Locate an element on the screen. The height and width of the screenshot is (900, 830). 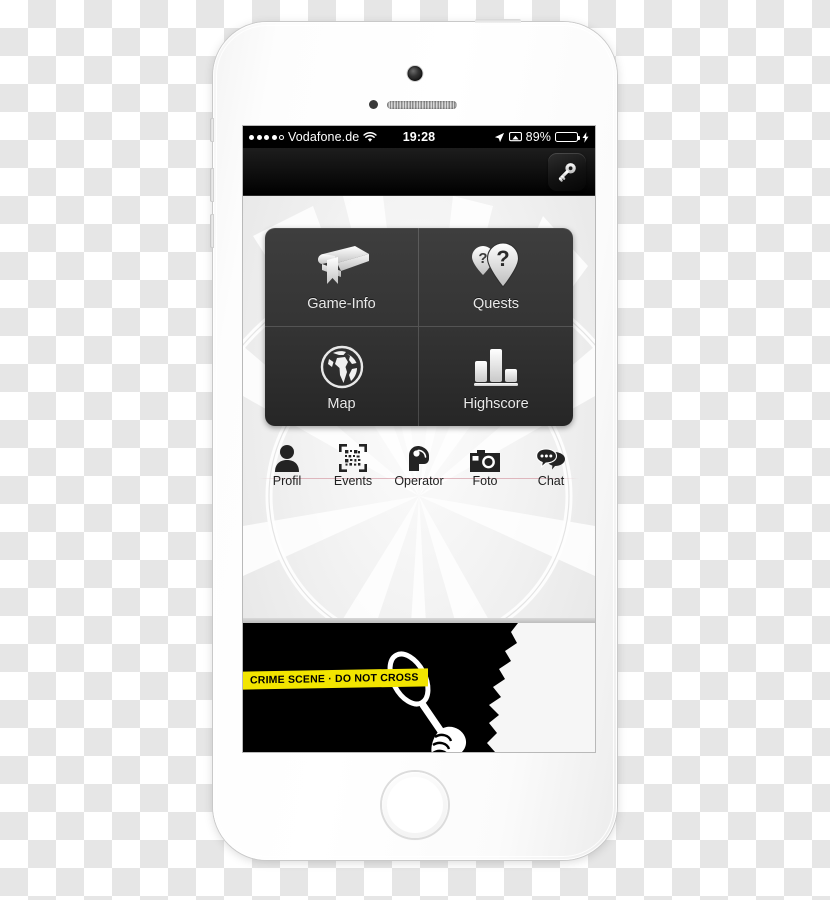
battery-icon is located at coordinates (567, 137).